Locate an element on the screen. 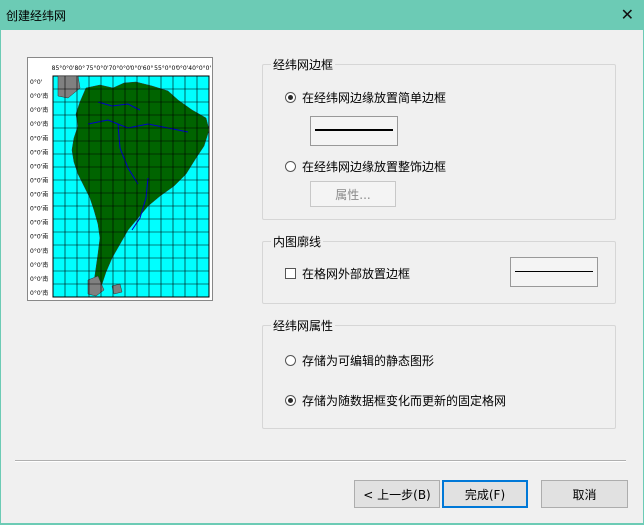  fixed-grid-radio: 存储为随数据框变化而更新的固定格网 is located at coordinates (395, 400).